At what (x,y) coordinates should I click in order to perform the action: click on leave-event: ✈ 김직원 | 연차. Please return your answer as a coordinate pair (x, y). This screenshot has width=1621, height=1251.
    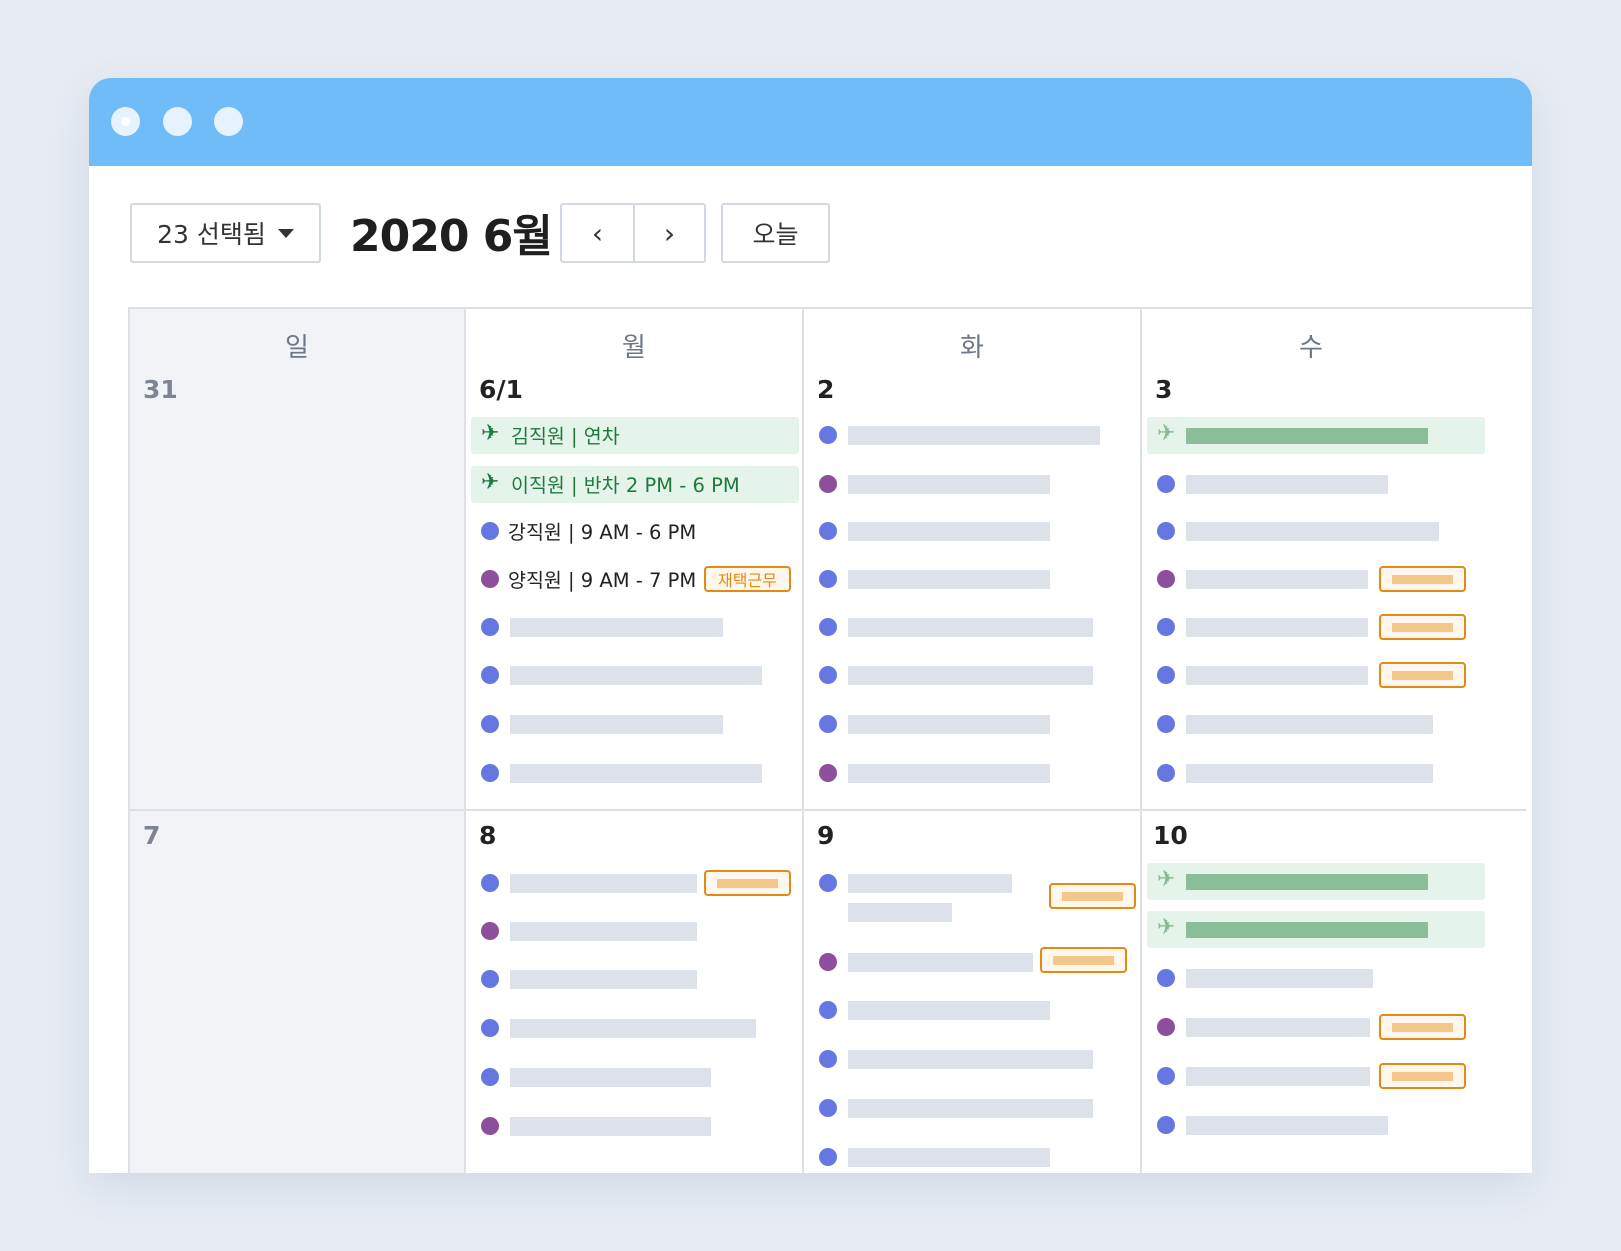
    Looking at the image, I should click on (635, 435).